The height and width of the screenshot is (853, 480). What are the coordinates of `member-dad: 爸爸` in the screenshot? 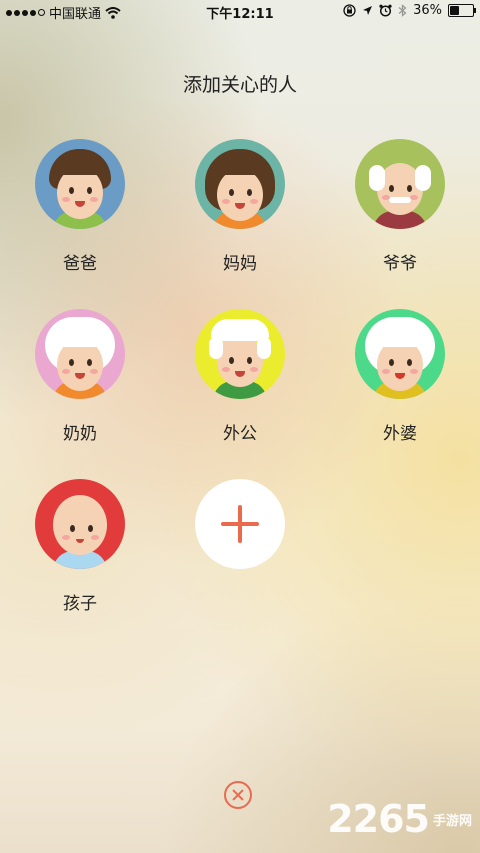 It's located at (80, 206).